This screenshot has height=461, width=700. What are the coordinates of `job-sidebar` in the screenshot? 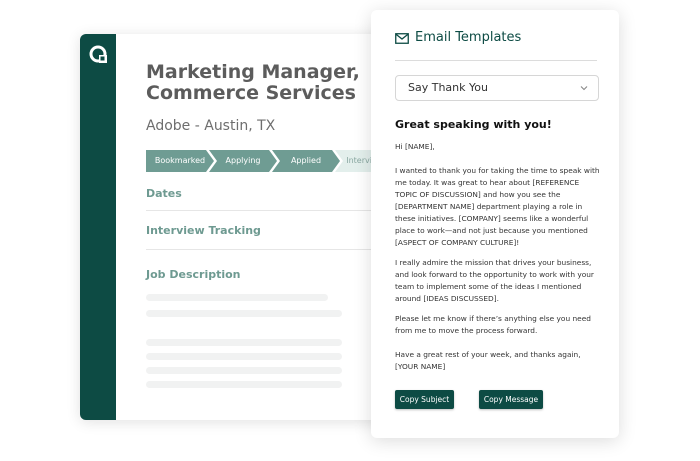 It's located at (98, 227).